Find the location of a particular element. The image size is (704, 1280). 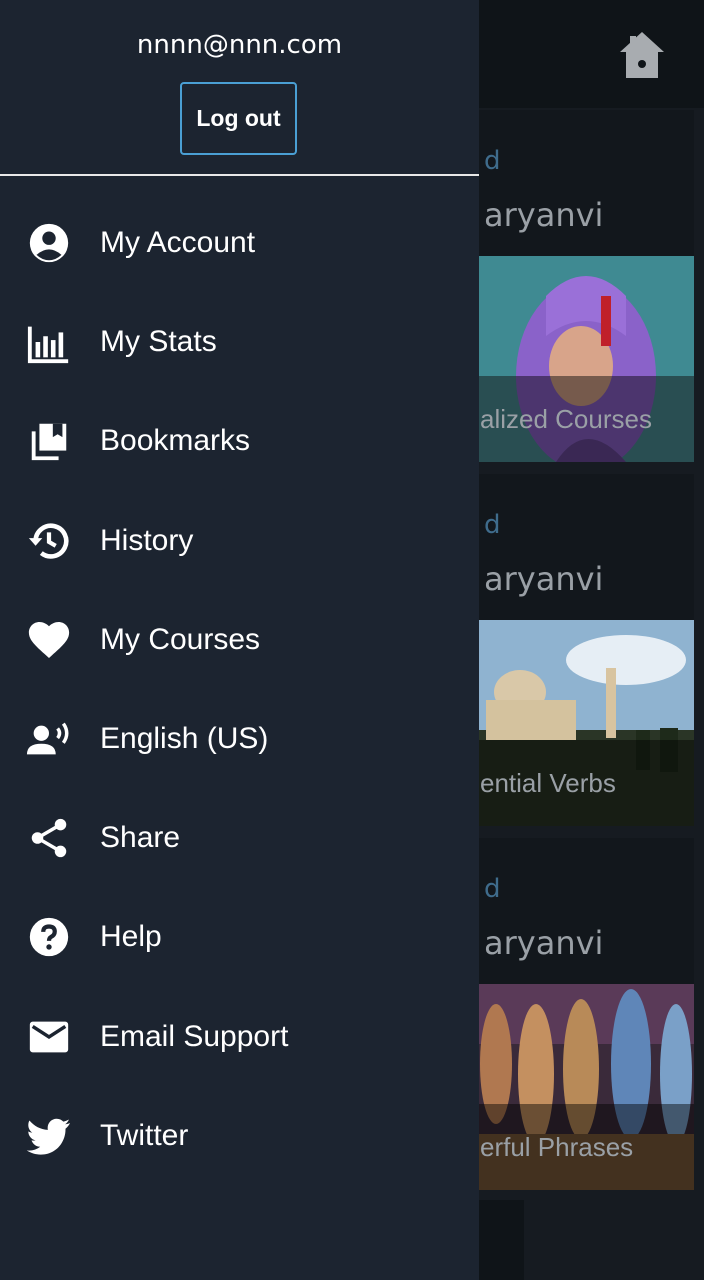

stats-bar-chart-icon is located at coordinates (49, 342).